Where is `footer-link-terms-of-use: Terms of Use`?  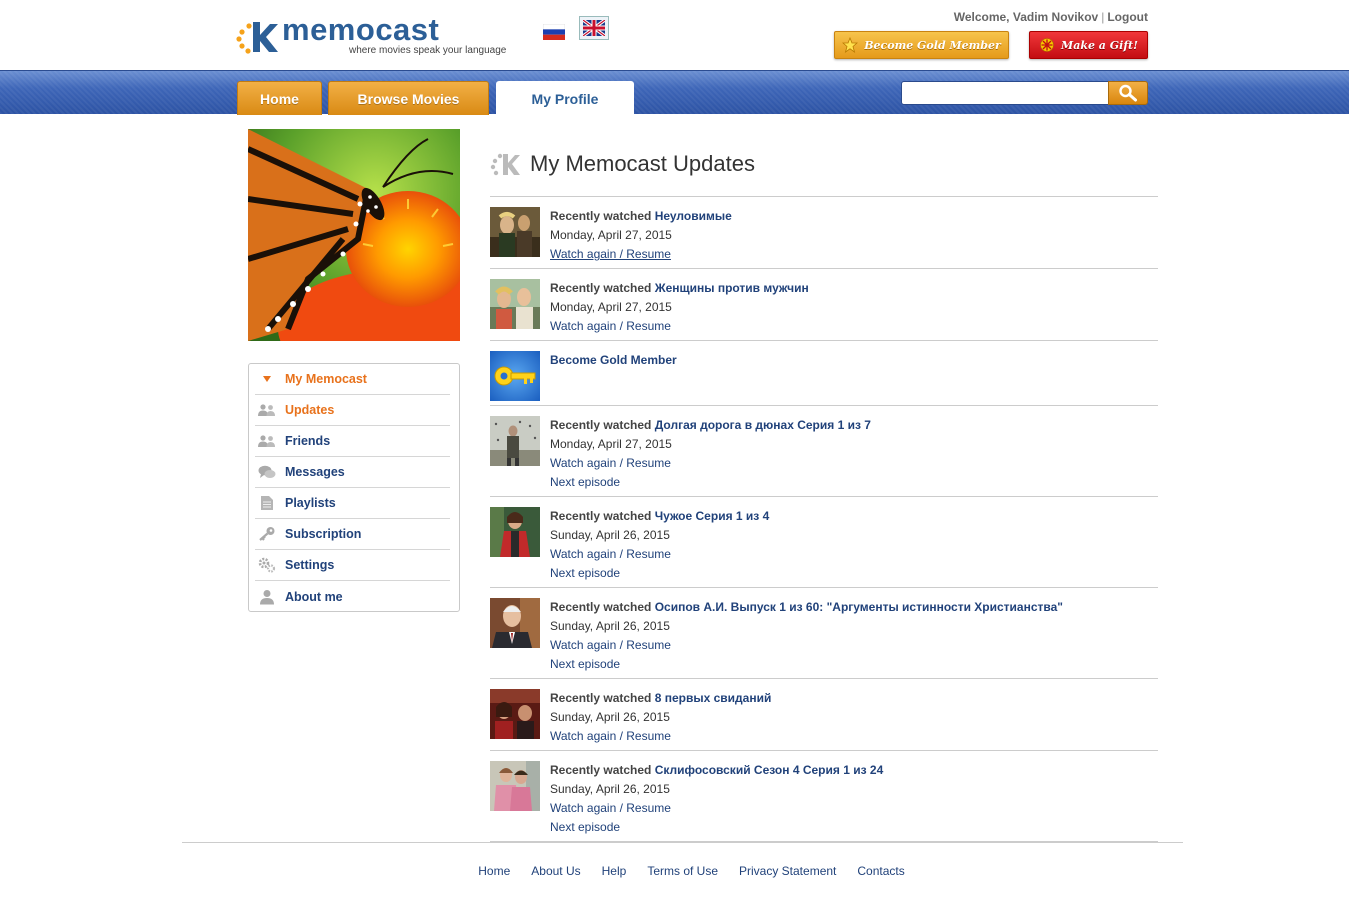 footer-link-terms-of-use: Terms of Use is located at coordinates (682, 871).